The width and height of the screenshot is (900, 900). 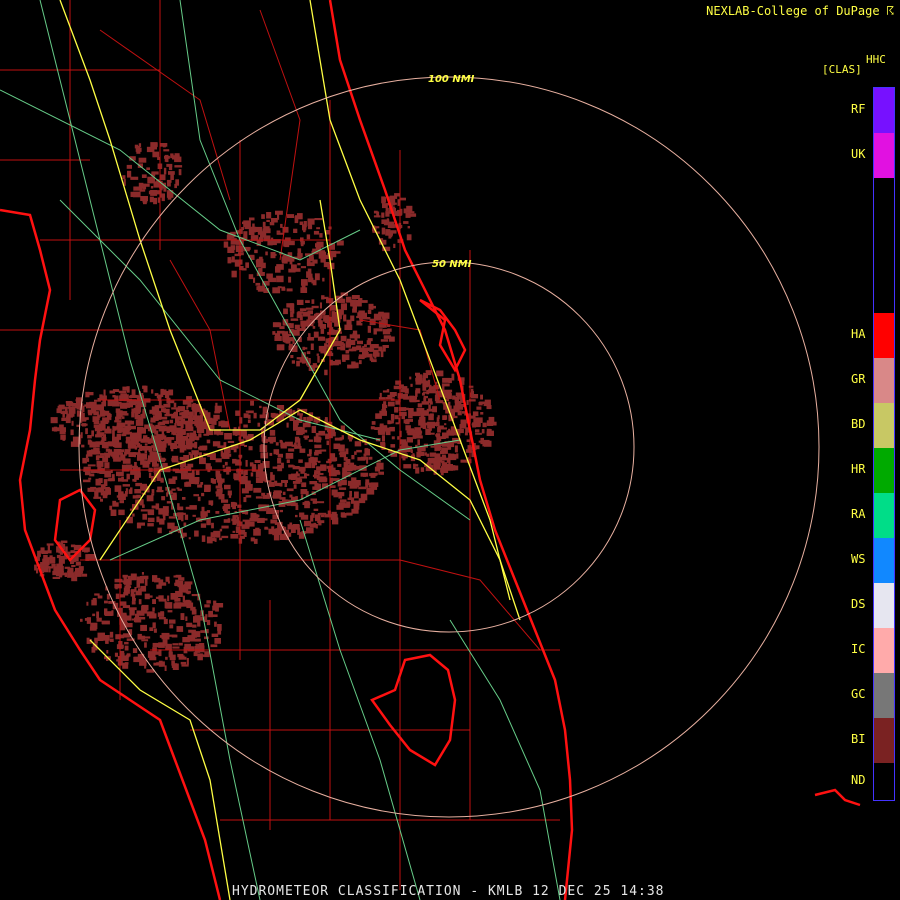 I want to click on legend-label-gr: GR, so click(x=858, y=378).